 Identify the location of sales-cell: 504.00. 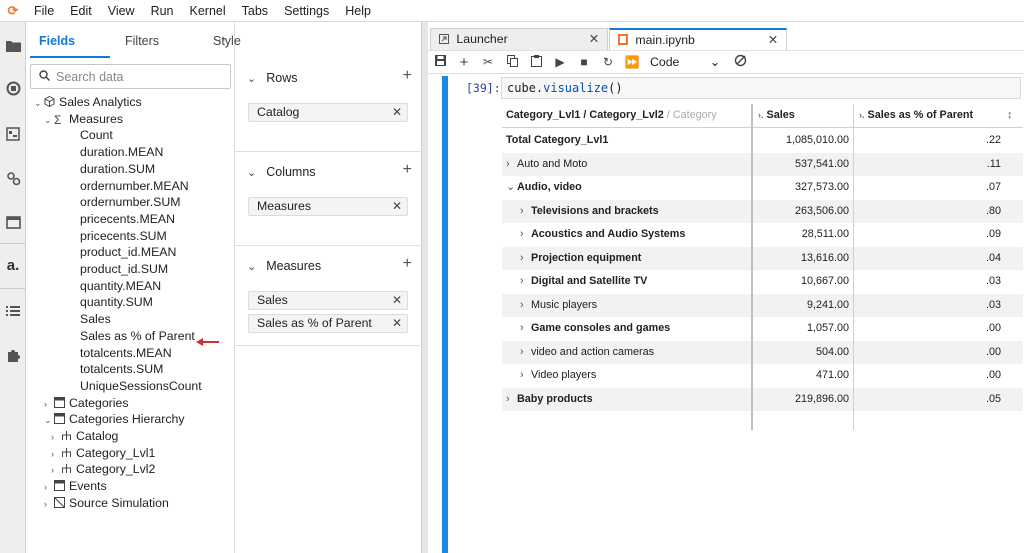
(801, 352).